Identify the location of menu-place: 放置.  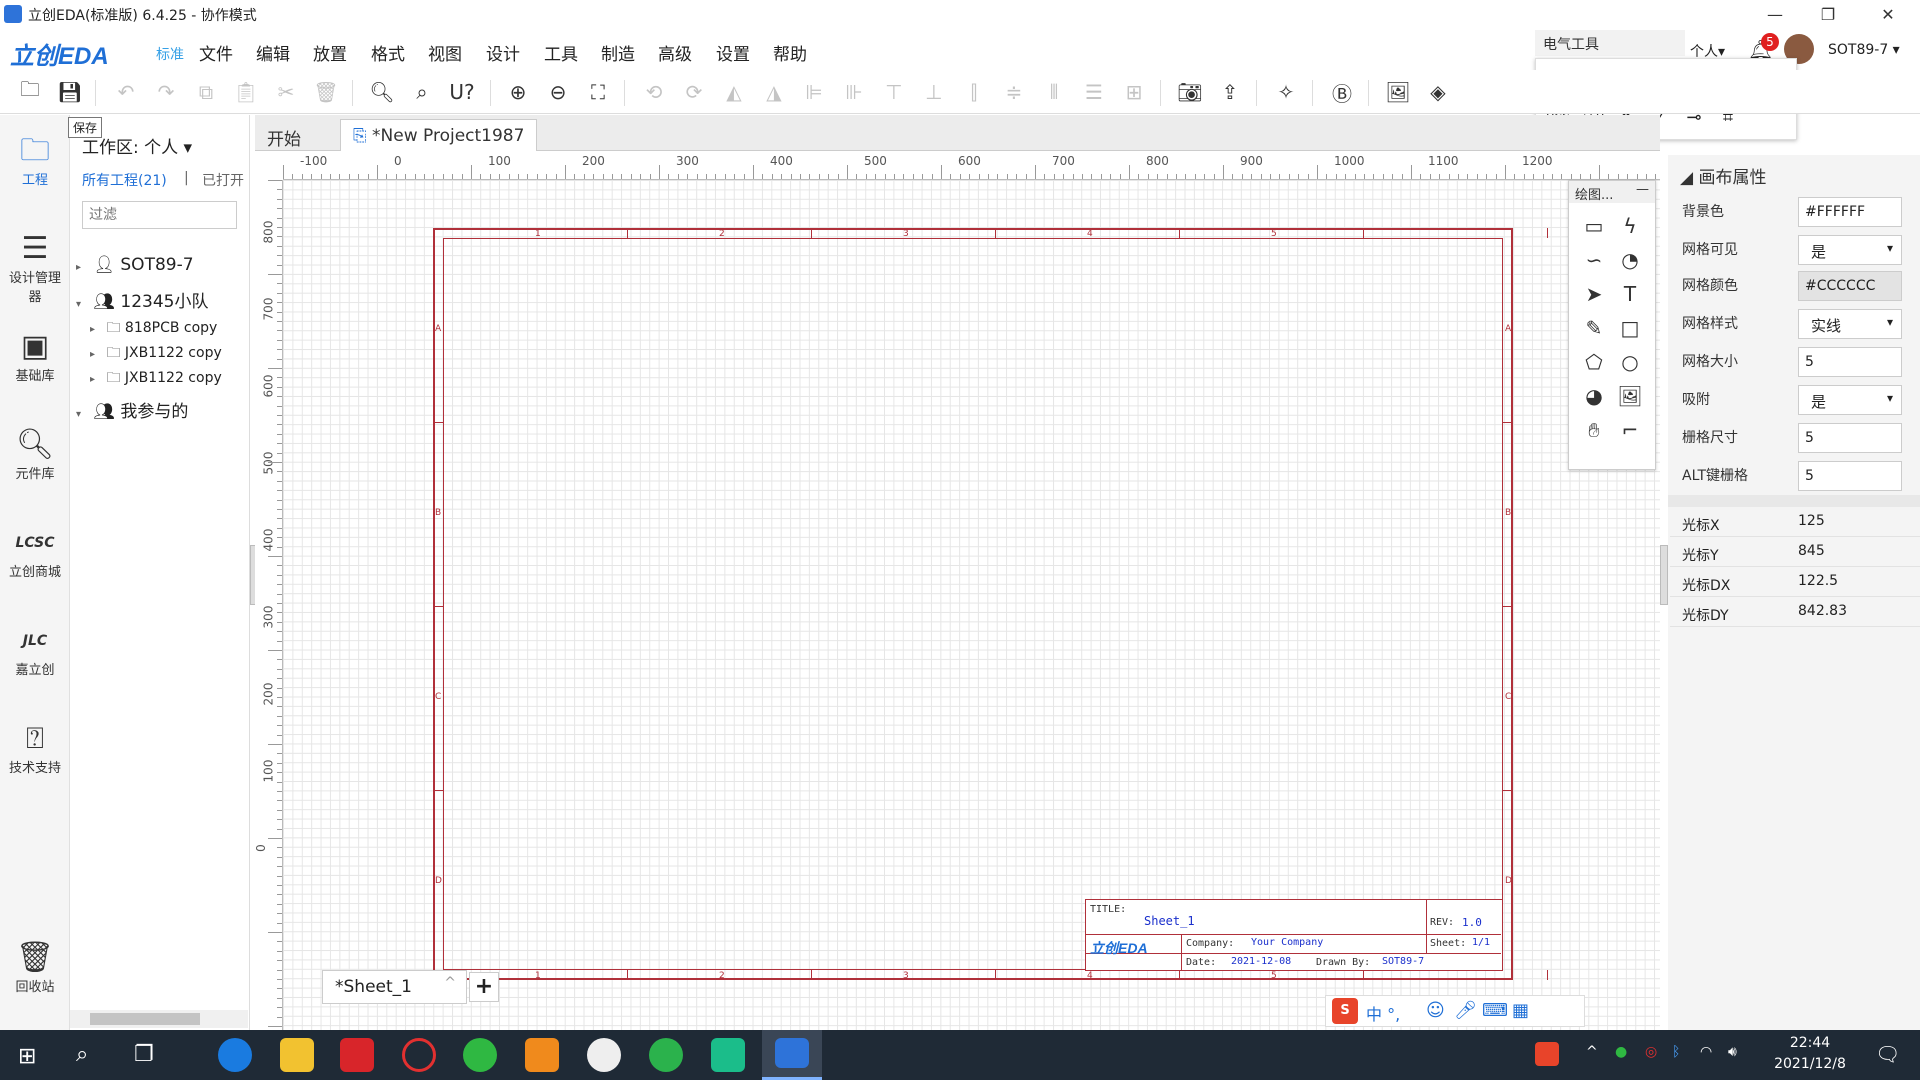
(330, 52).